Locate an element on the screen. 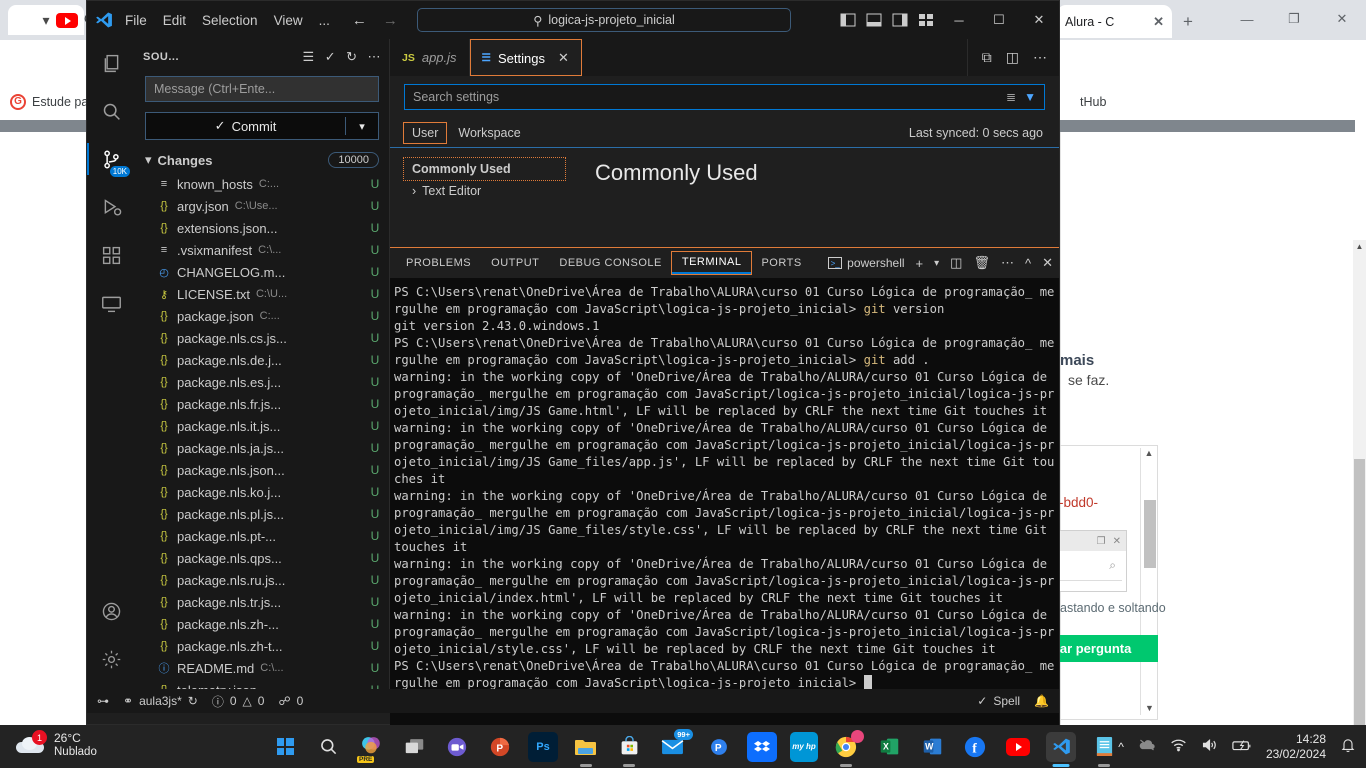 This screenshot has height=768, width=1366. problems-indicator: ⓘ 0 △ 0 is located at coordinates (238, 701).